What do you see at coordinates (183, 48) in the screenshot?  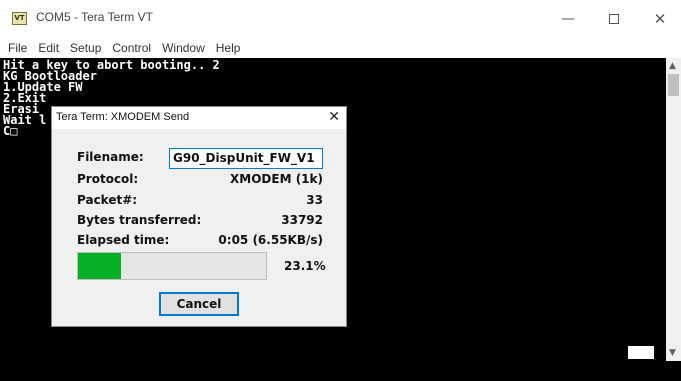 I see `menu-window: Window` at bounding box center [183, 48].